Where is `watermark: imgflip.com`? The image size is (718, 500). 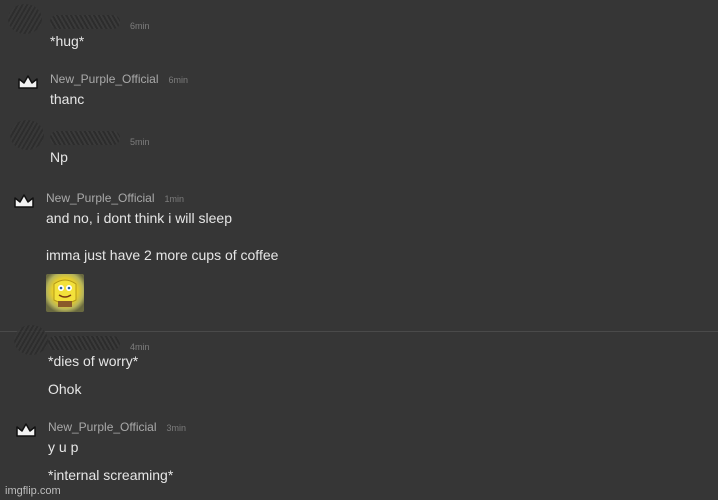
watermark: imgflip.com is located at coordinates (33, 491).